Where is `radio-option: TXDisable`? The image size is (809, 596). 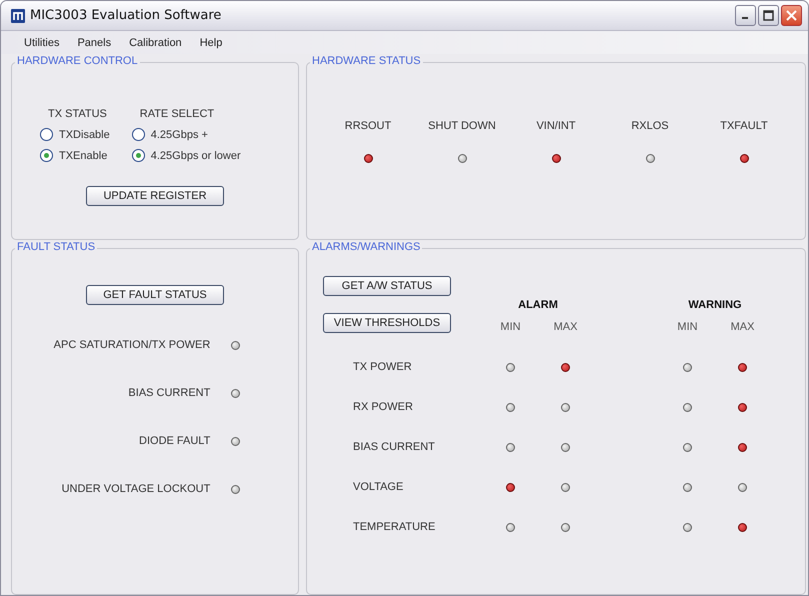 radio-option: TXDisable is located at coordinates (75, 134).